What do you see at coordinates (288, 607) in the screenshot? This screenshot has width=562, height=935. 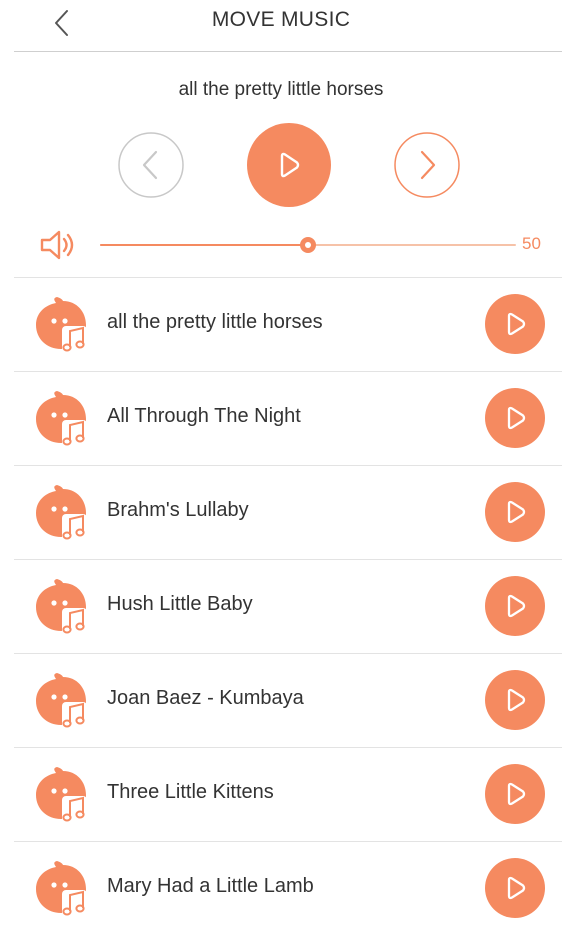 I see `song-row: Hush Little Baby` at bounding box center [288, 607].